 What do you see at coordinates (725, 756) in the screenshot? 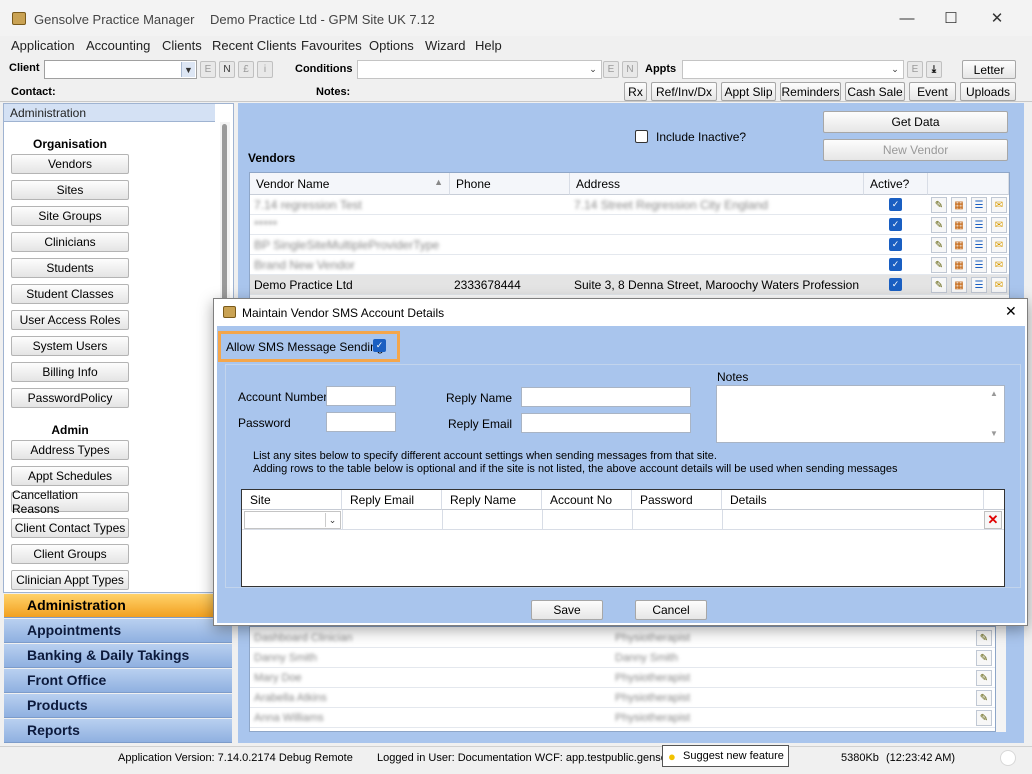
I see `suggest-feature-button: ● Suggest new feature` at bounding box center [725, 756].